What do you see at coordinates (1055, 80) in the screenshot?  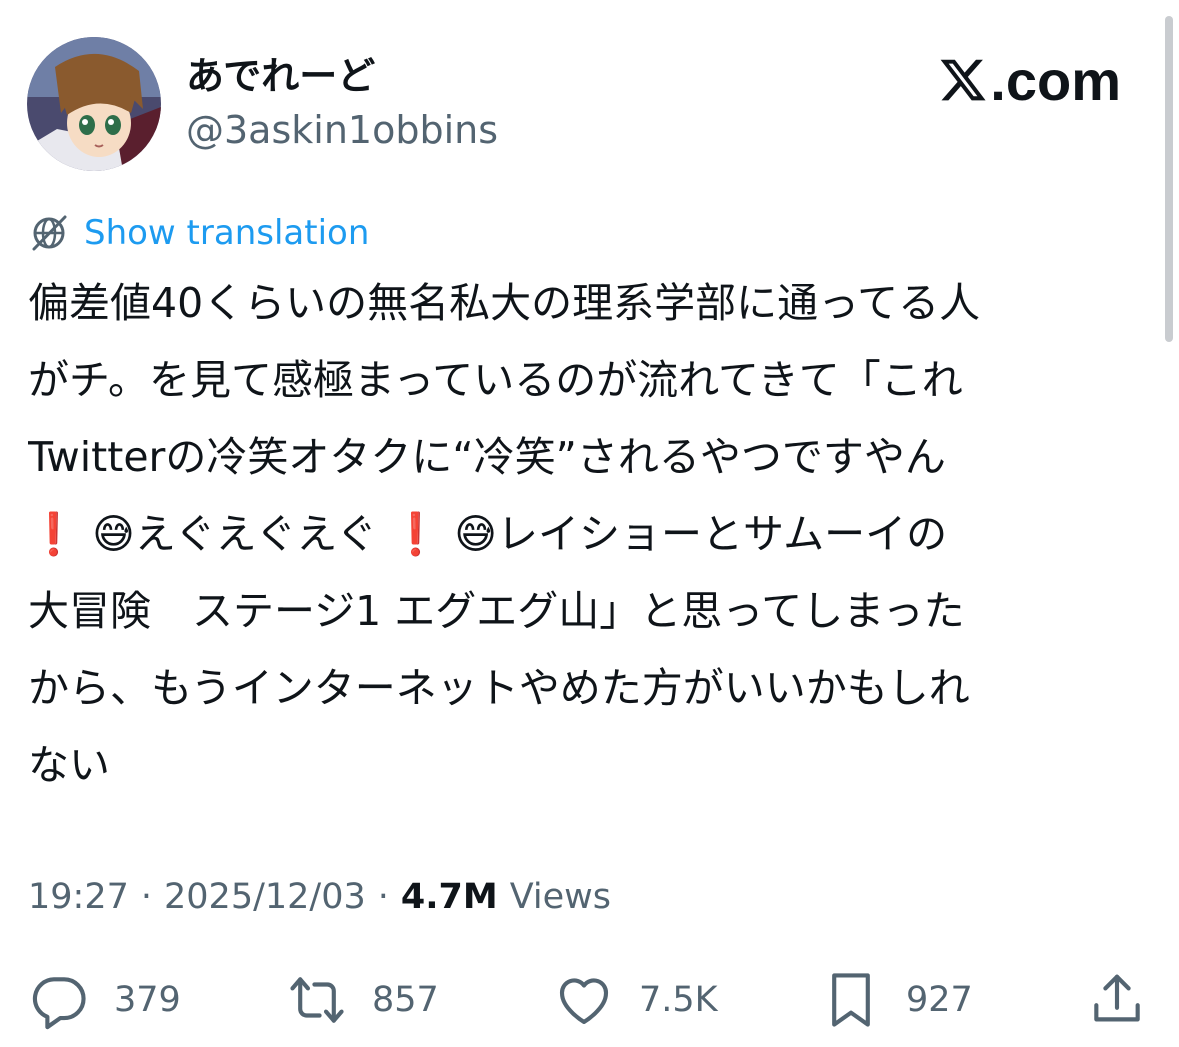 I see `brand-suffix: .com` at bounding box center [1055, 80].